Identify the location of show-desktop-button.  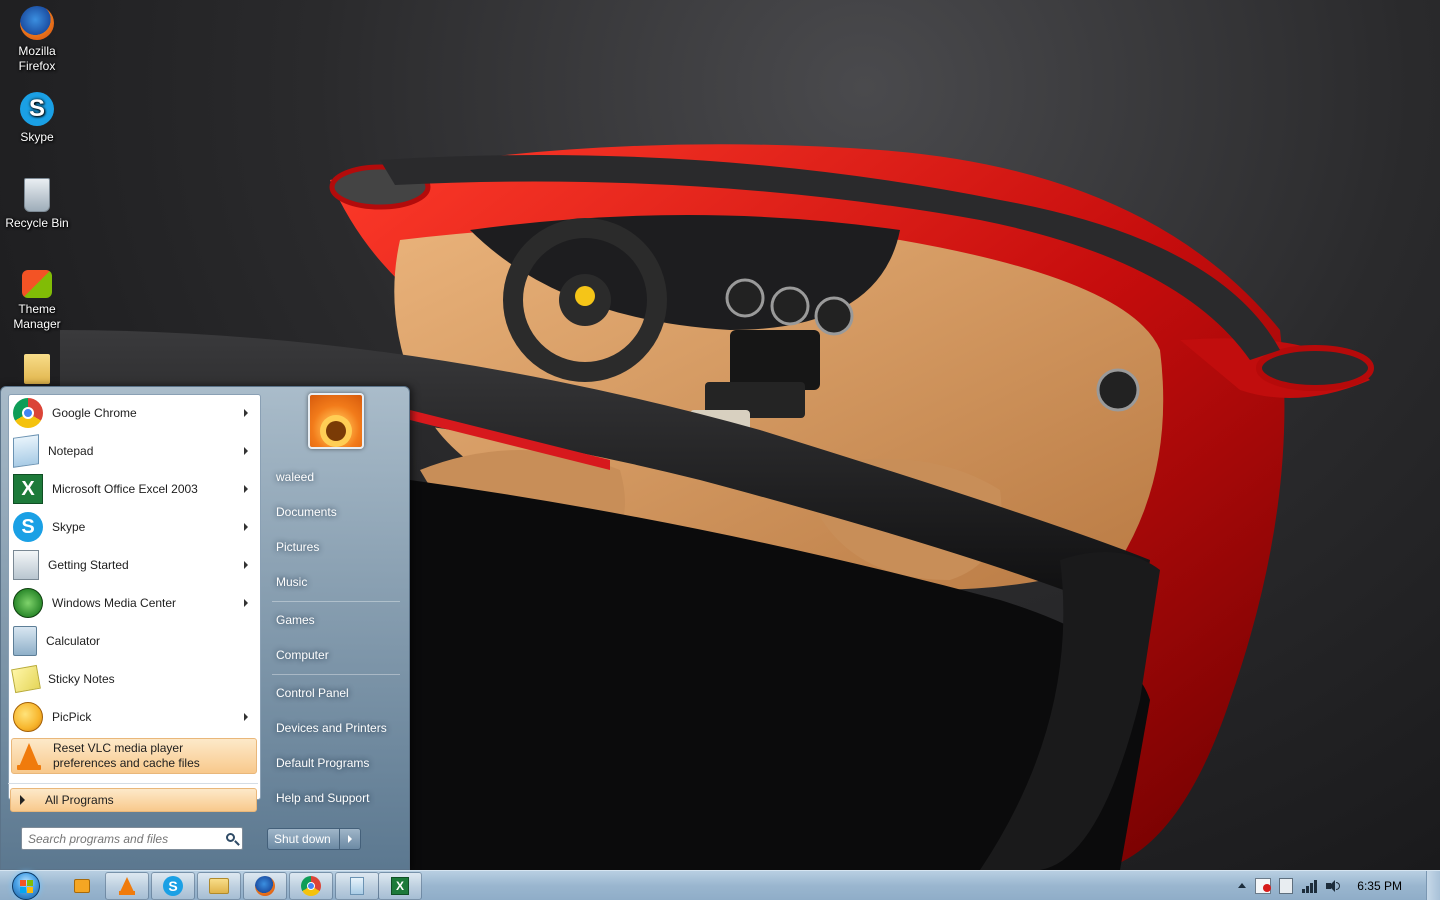
(1433, 885).